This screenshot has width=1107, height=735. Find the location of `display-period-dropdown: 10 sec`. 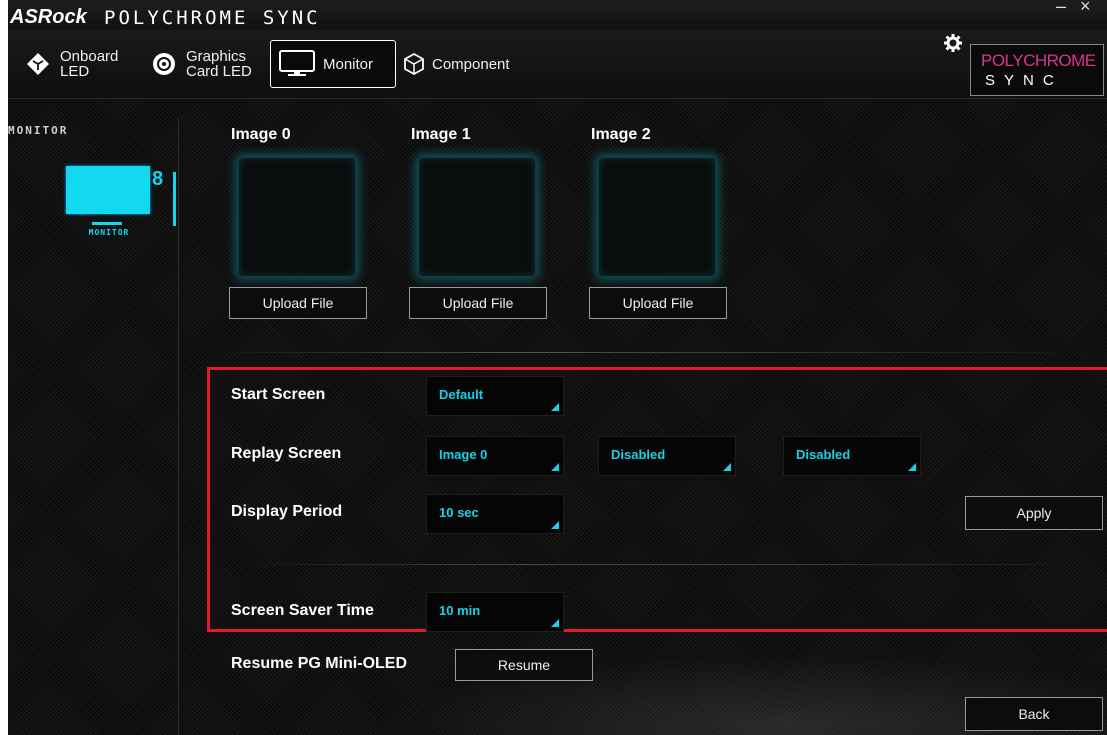

display-period-dropdown: 10 sec is located at coordinates (495, 514).